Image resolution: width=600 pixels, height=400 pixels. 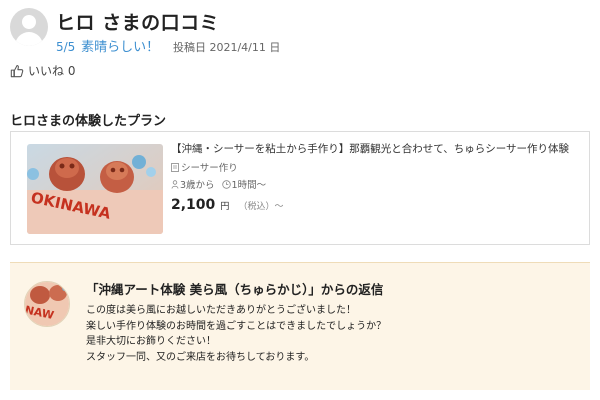 What do you see at coordinates (120, 47) in the screenshot?
I see `rating-label: 素晴らしい！` at bounding box center [120, 47].